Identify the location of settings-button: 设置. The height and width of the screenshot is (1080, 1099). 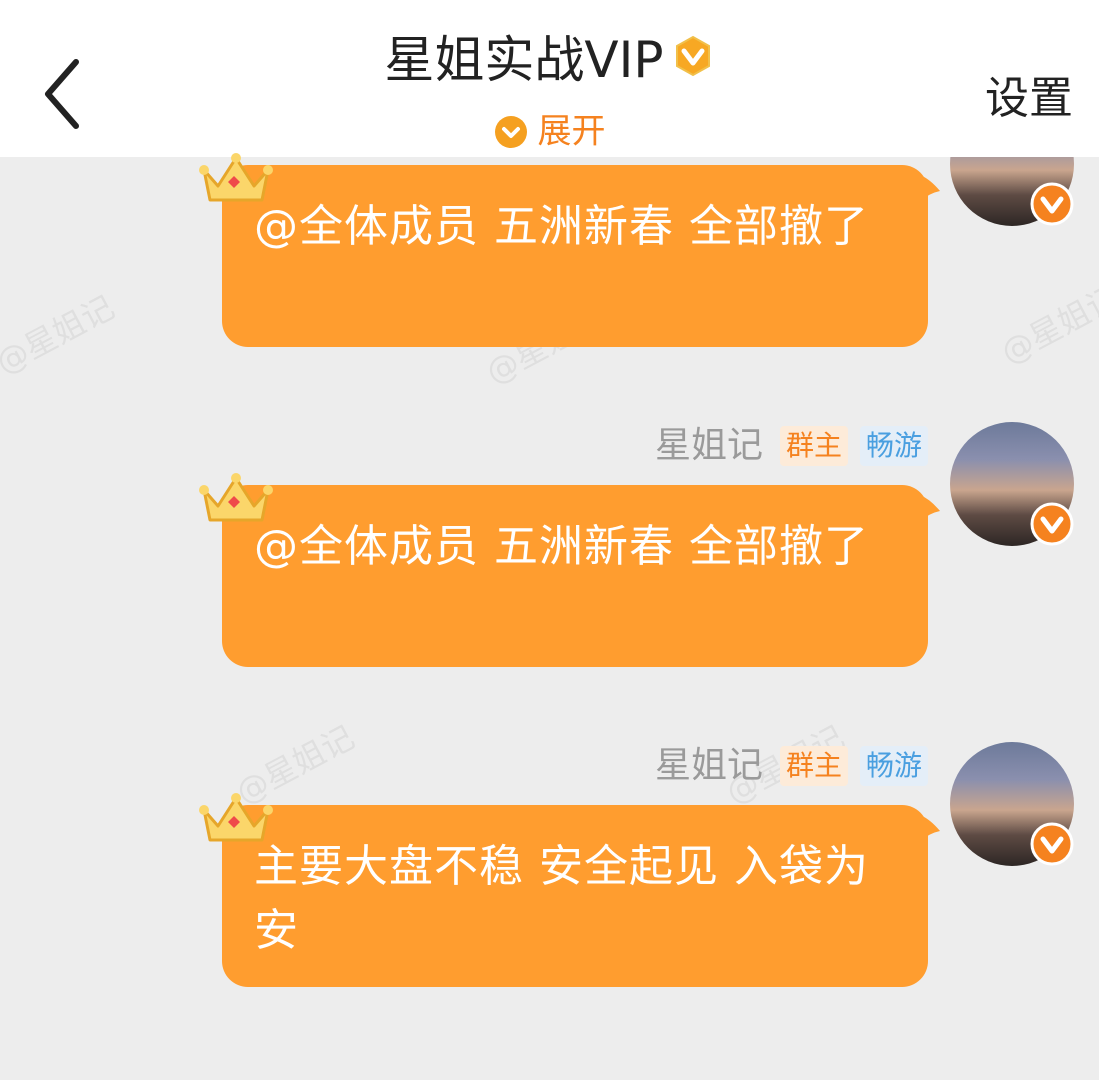
(1029, 94).